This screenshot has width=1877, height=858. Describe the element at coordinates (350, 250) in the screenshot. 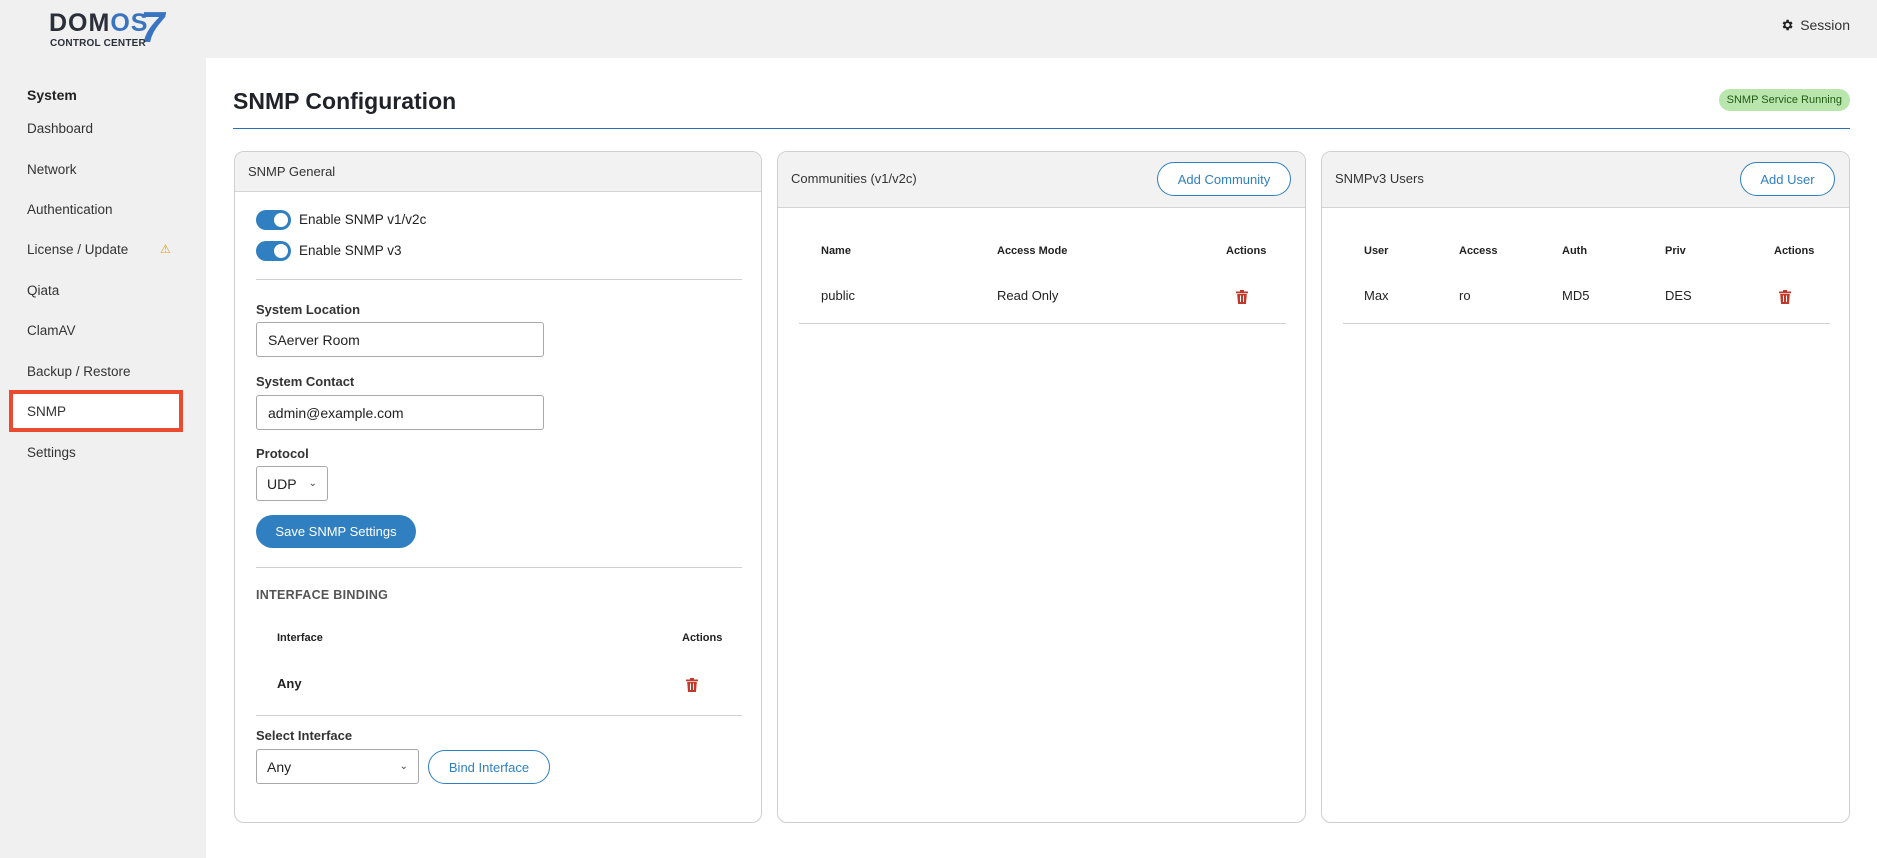

I see `toggle-snmp-v3-label: Enable SNMP v3` at that location.